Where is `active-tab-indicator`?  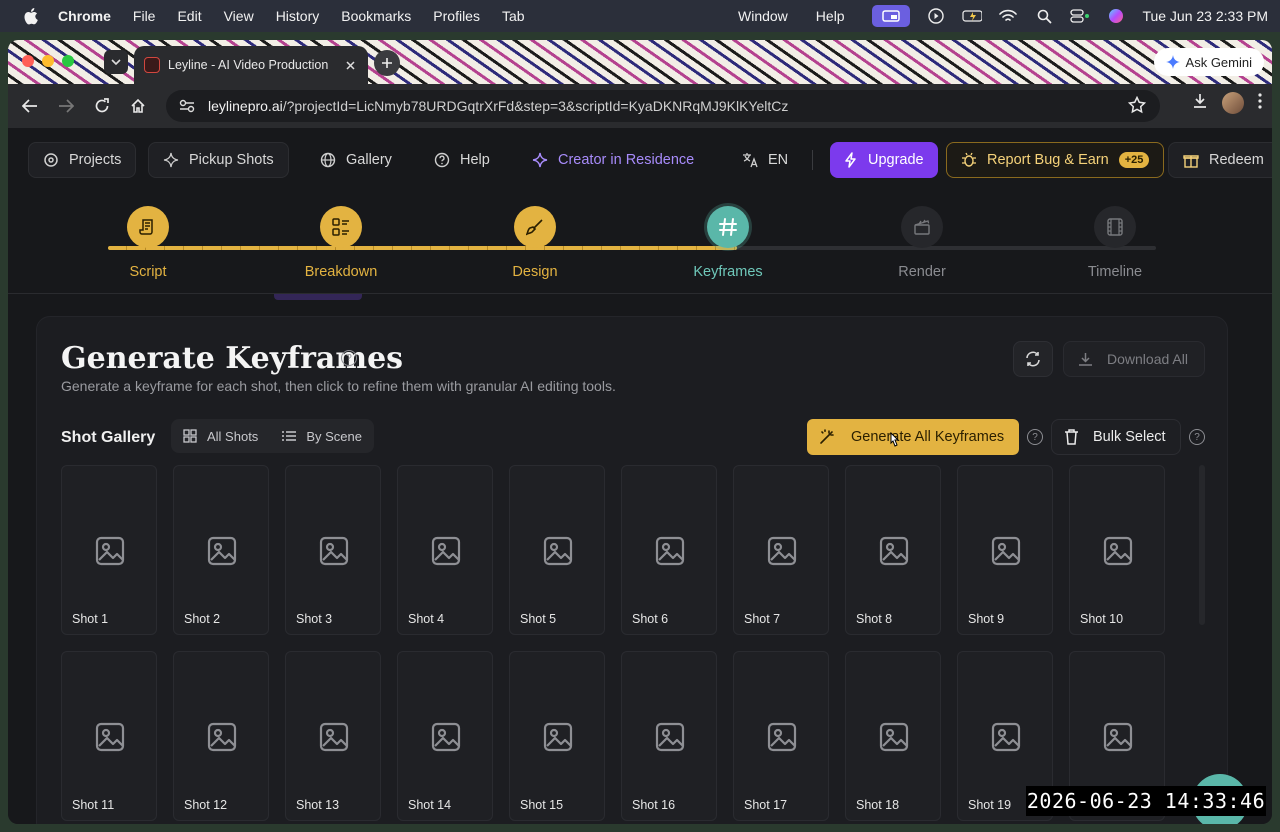 active-tab-indicator is located at coordinates (318, 297).